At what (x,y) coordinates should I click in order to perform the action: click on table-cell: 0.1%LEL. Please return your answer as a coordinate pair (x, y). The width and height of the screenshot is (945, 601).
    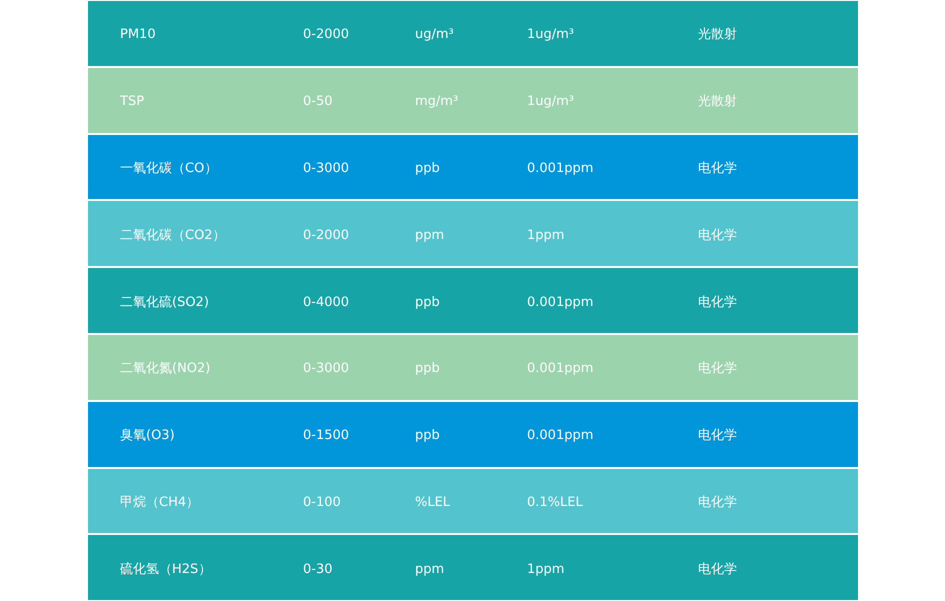
    Looking at the image, I should click on (555, 502).